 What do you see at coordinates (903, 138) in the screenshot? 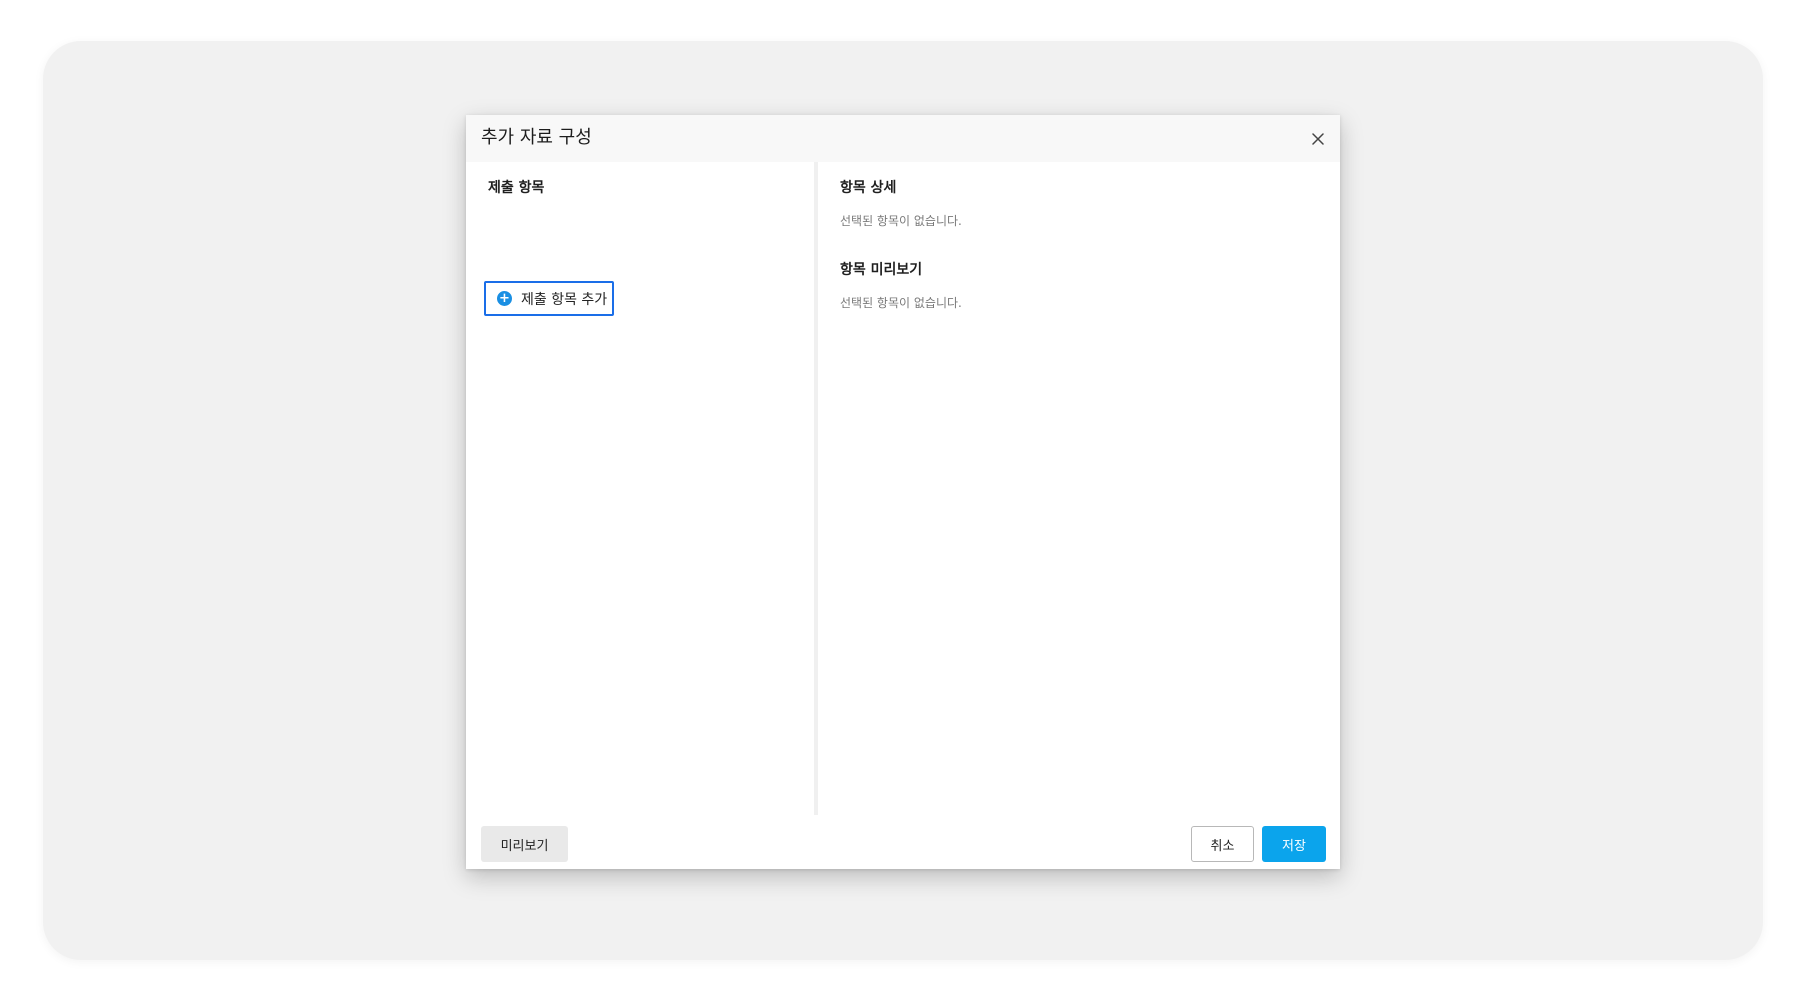
I see `dialog-header: 추가 자료 구성` at bounding box center [903, 138].